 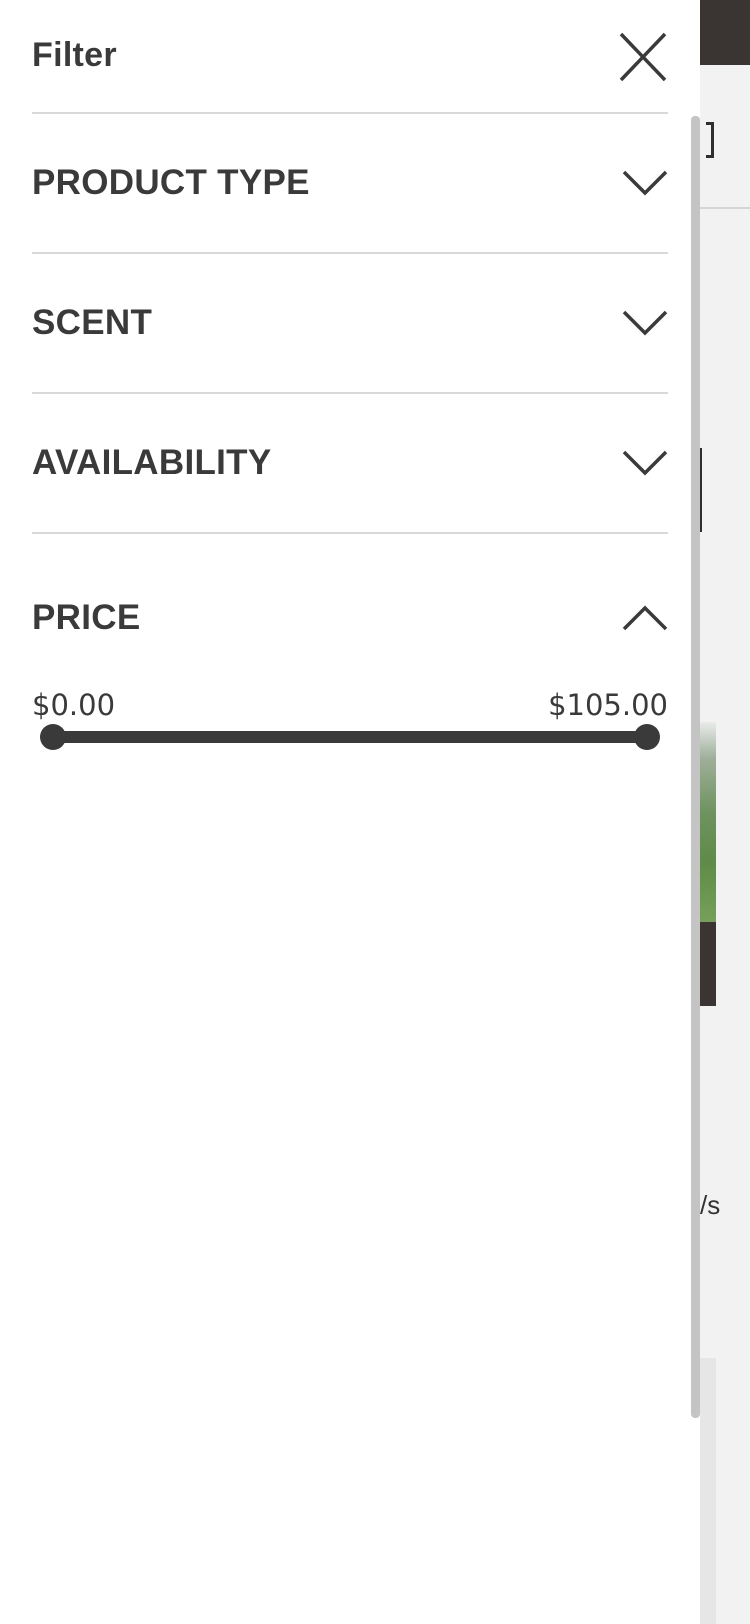 What do you see at coordinates (74, 55) in the screenshot?
I see `filter-title: Filter` at bounding box center [74, 55].